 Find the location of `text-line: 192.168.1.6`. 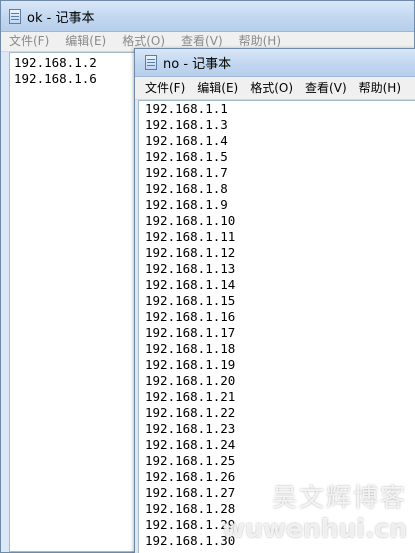

text-line: 192.168.1.6 is located at coordinates (55, 78).